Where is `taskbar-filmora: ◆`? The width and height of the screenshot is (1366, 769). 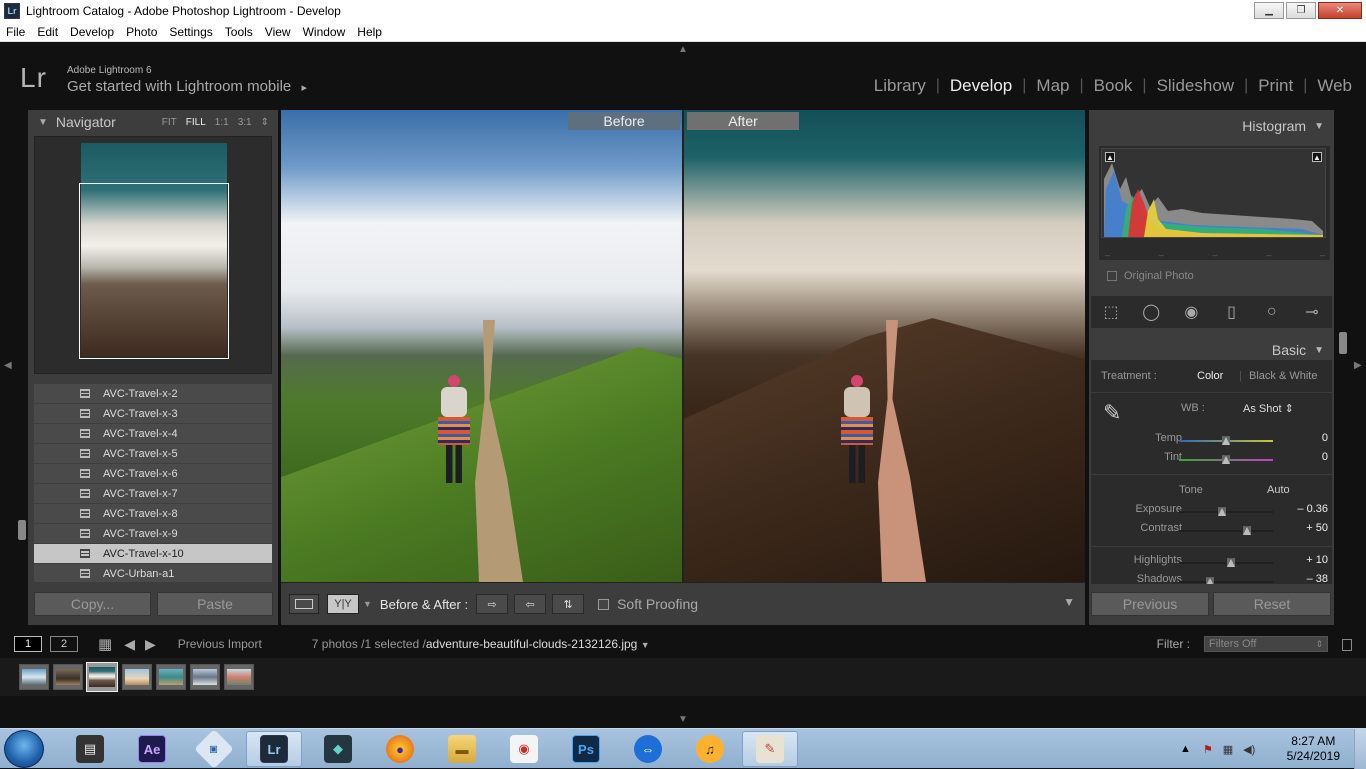 taskbar-filmora: ◆ is located at coordinates (338, 749).